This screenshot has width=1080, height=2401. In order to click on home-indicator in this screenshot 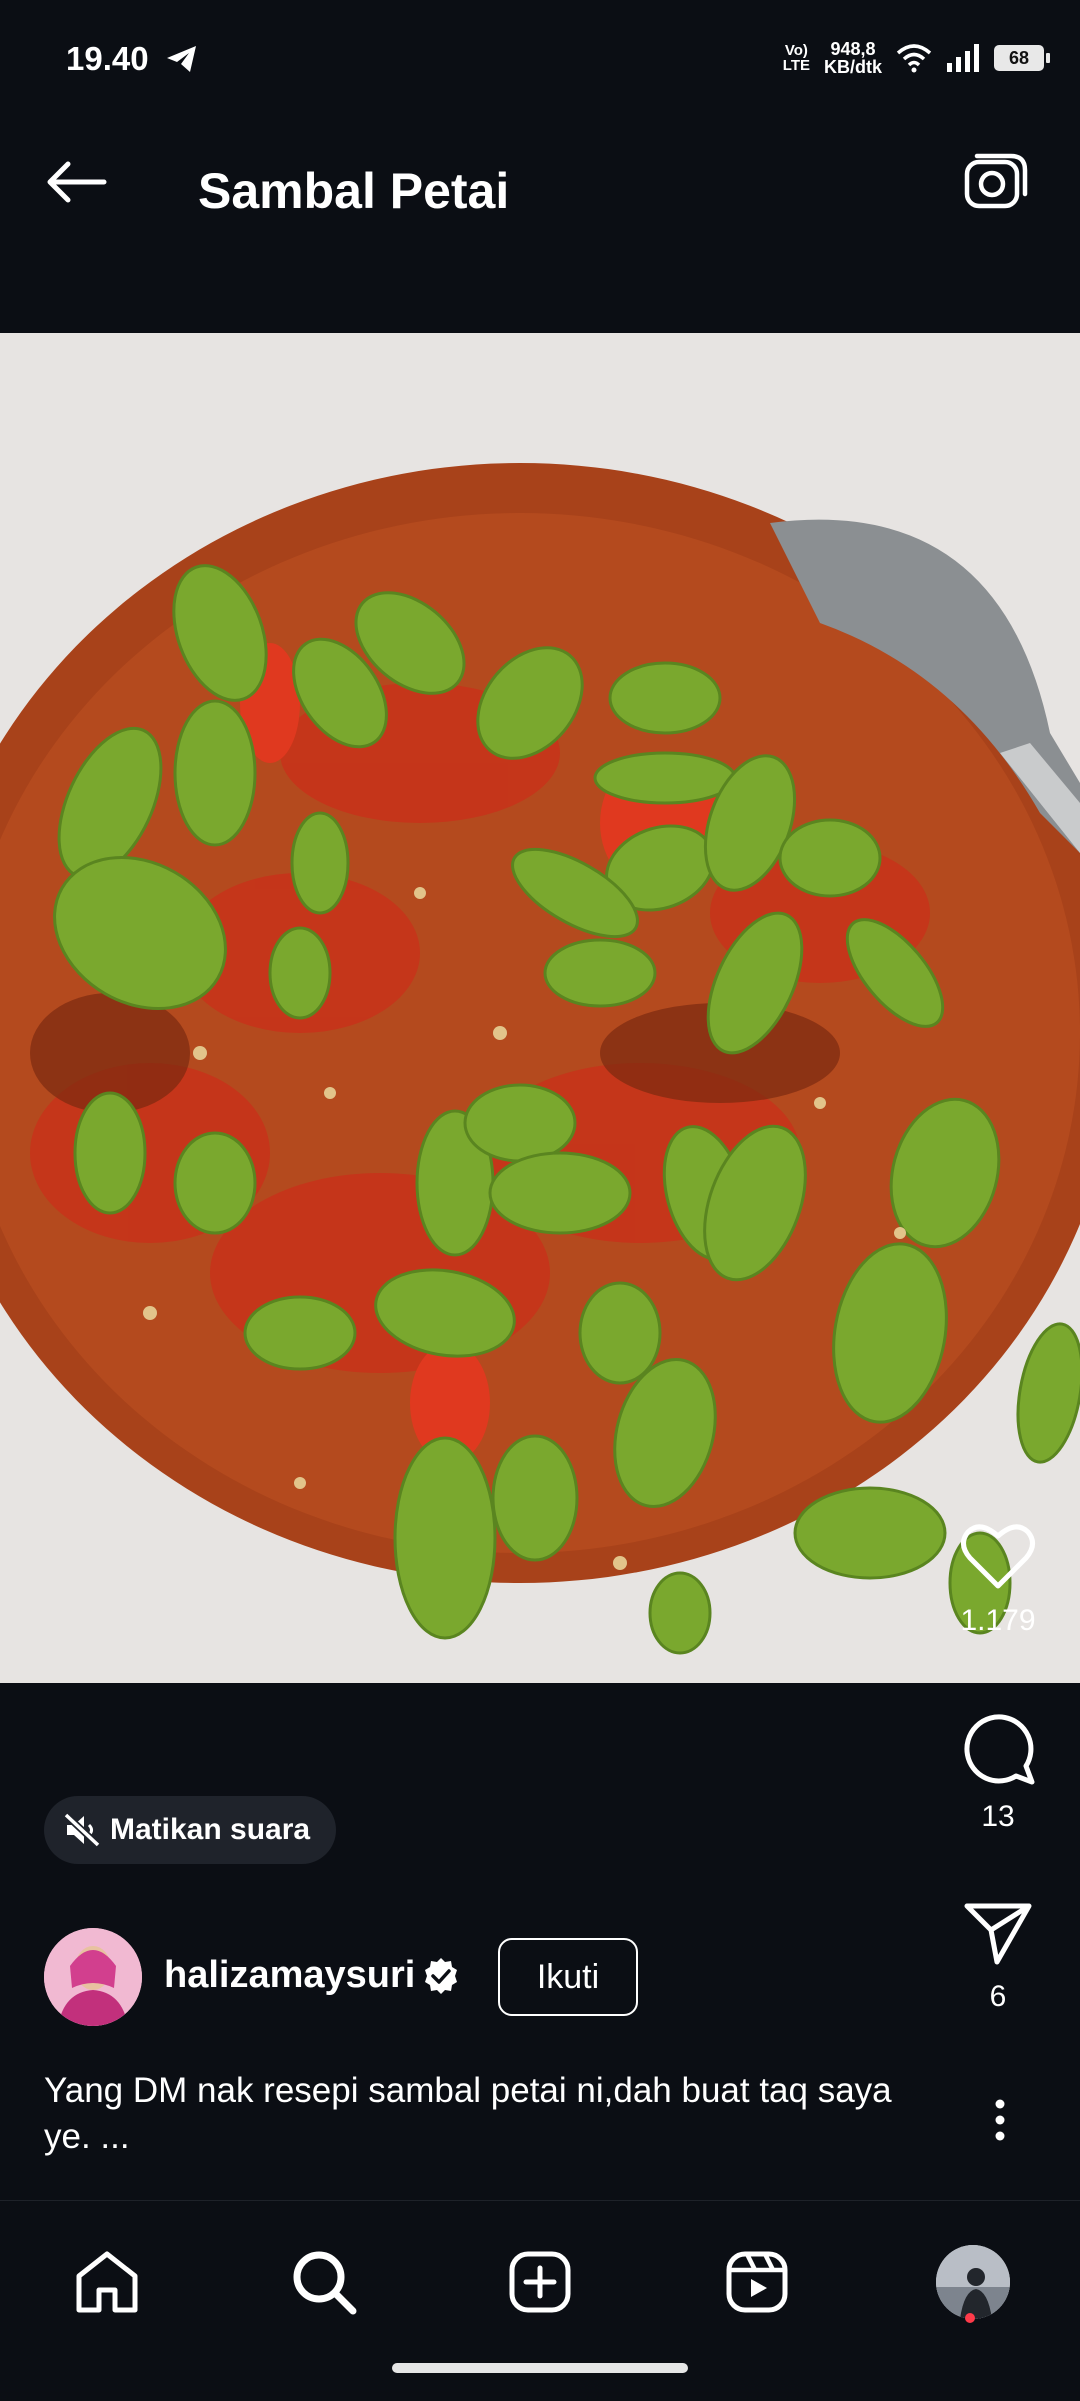, I will do `click(540, 2368)`.